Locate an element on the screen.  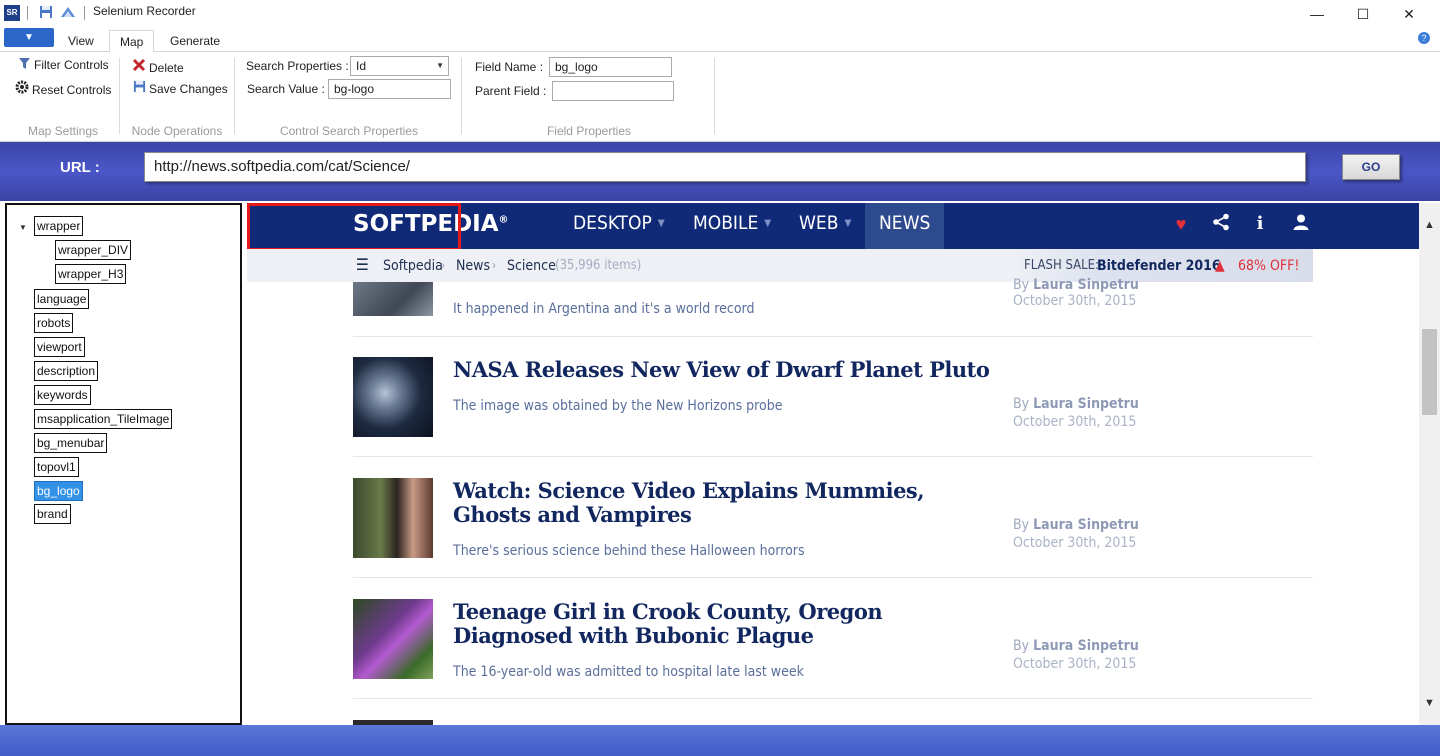
save-changes-button: Save Changes is located at coordinates (180, 88).